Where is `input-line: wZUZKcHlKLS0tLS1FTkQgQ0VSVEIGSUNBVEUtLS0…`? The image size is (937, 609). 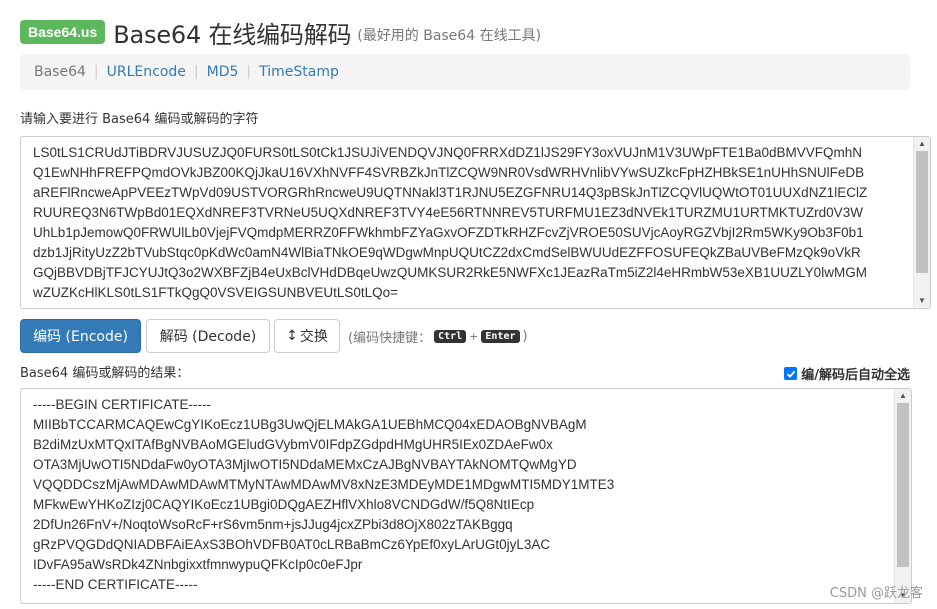
input-line: wZUZKcHlKLS0tLS1FTkQgQ0VSVEIGSUNBVEUtLS0… is located at coordinates (216, 292).